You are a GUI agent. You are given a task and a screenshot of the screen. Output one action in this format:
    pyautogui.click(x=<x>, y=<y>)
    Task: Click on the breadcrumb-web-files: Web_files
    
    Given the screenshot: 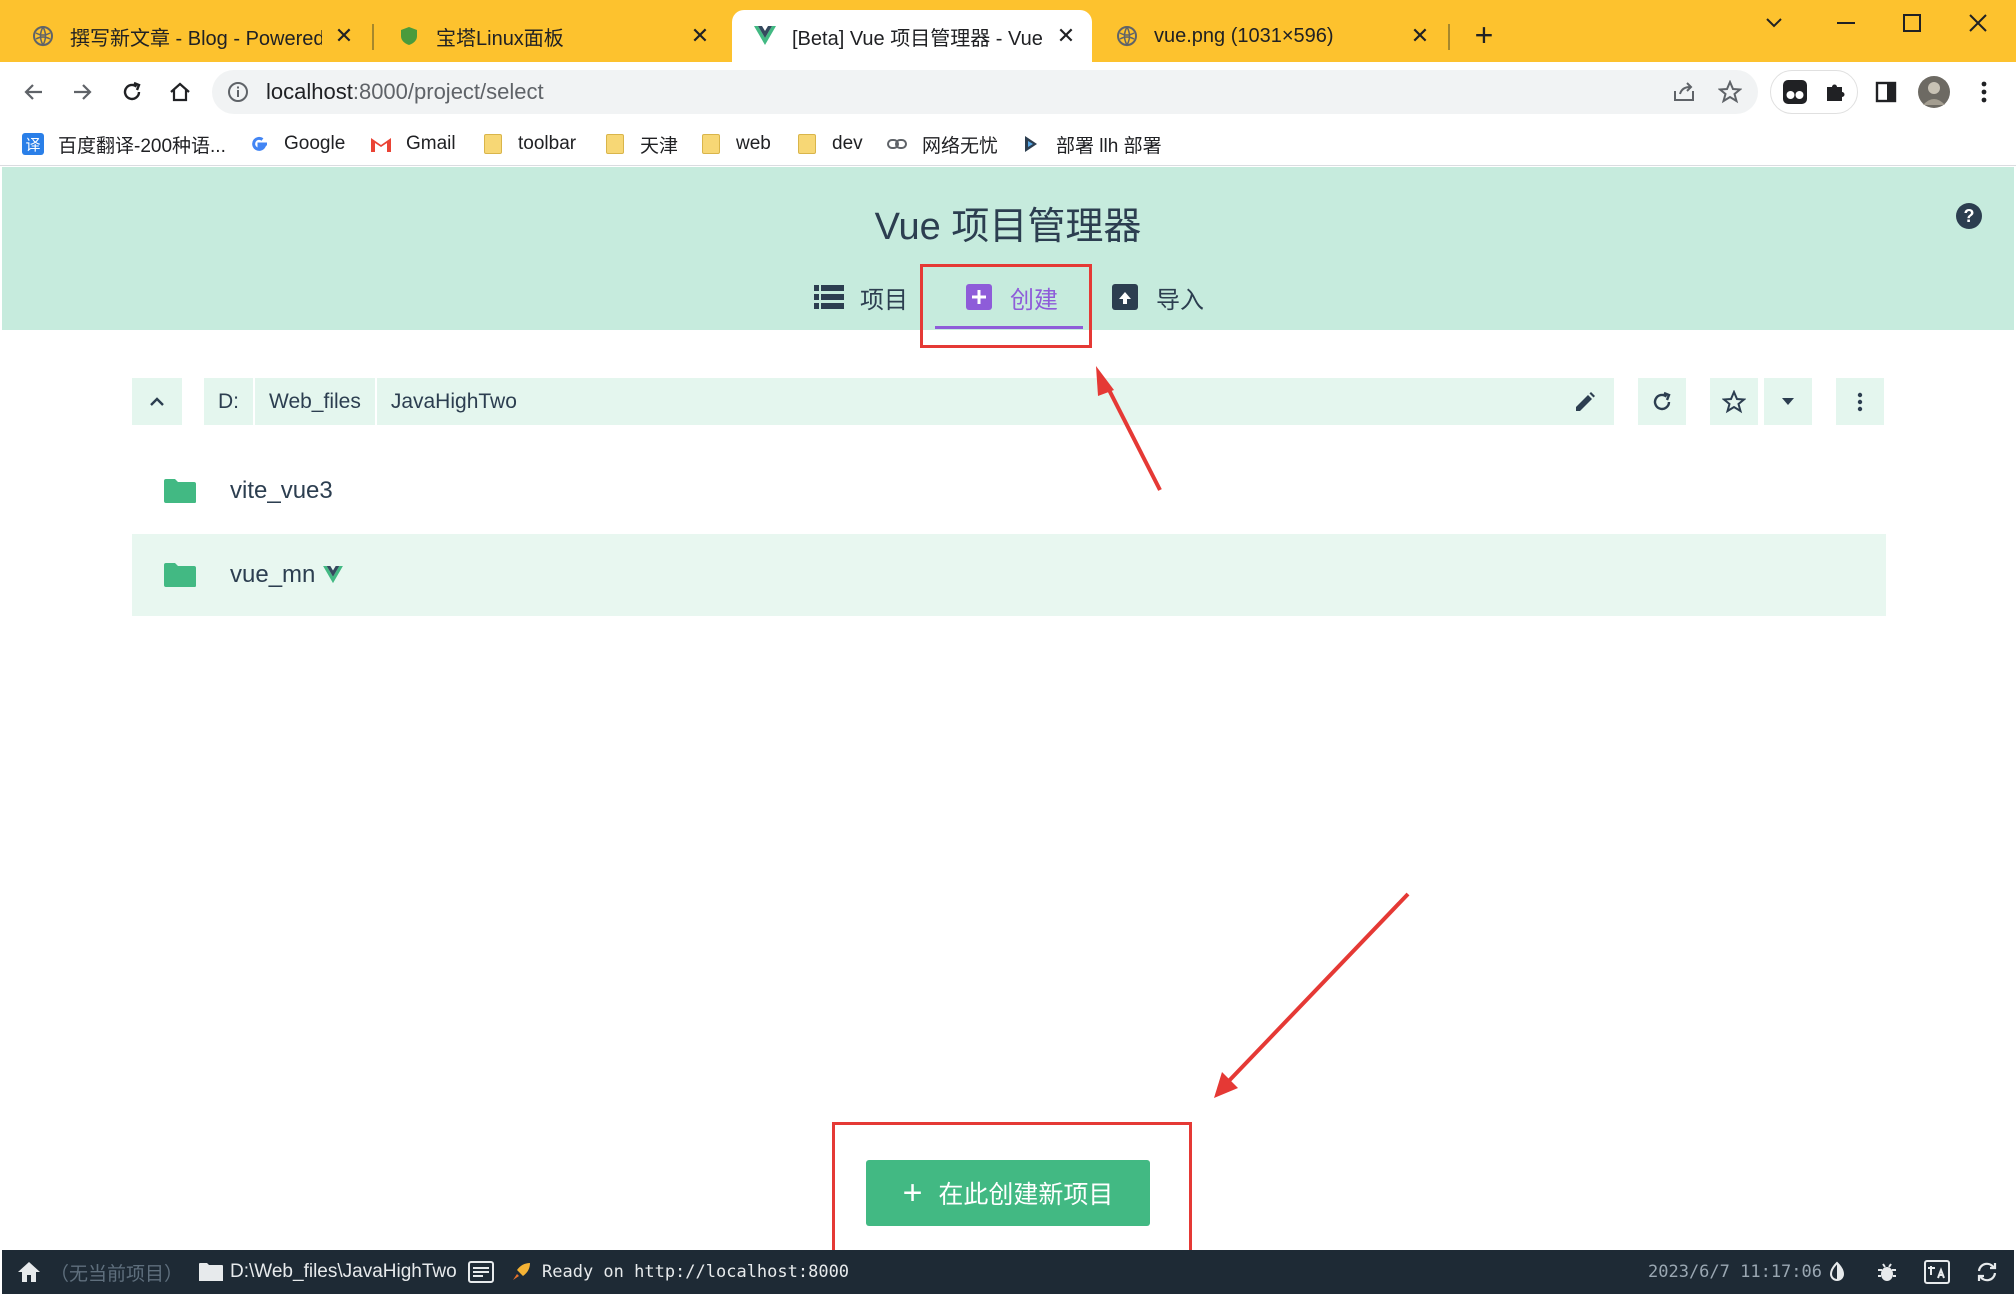 What is the action you would take?
    pyautogui.click(x=316, y=401)
    